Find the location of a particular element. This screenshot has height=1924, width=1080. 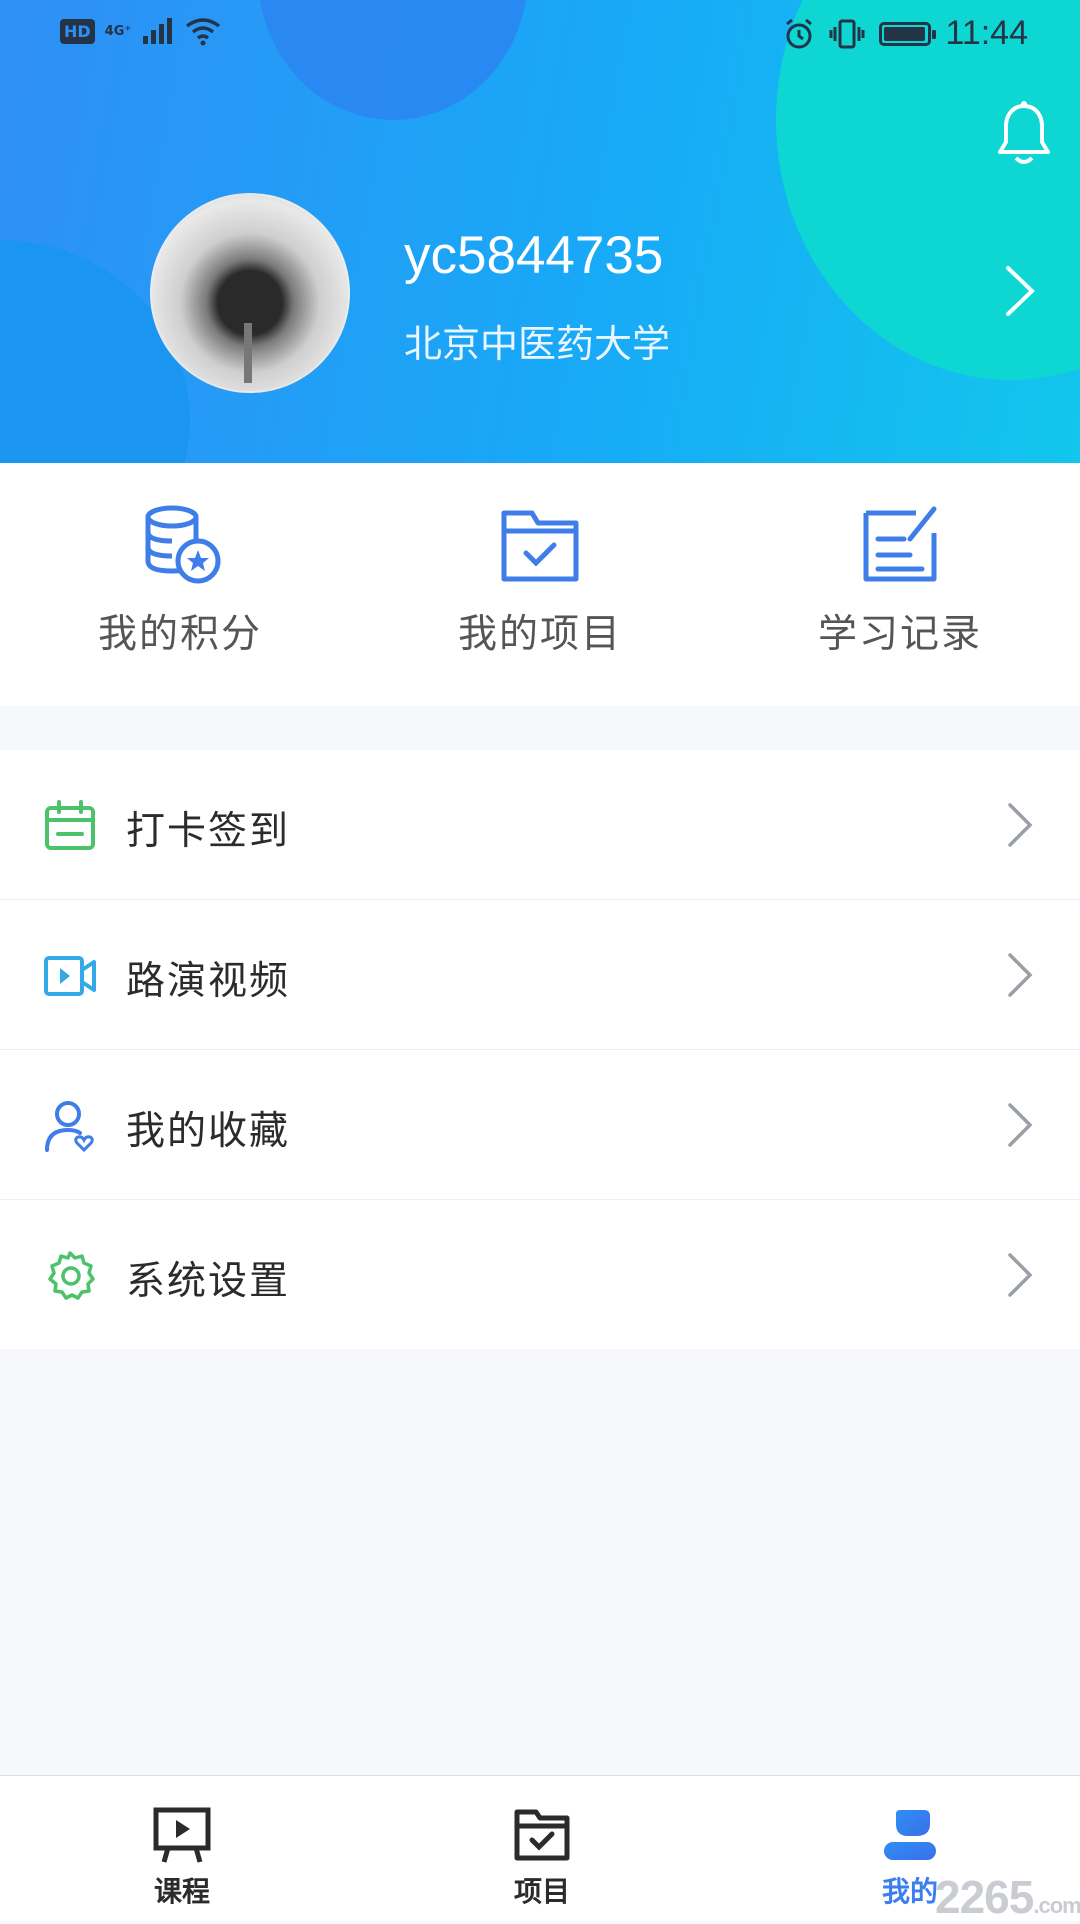

watermark: 2265.com is located at coordinates (1007, 1897).